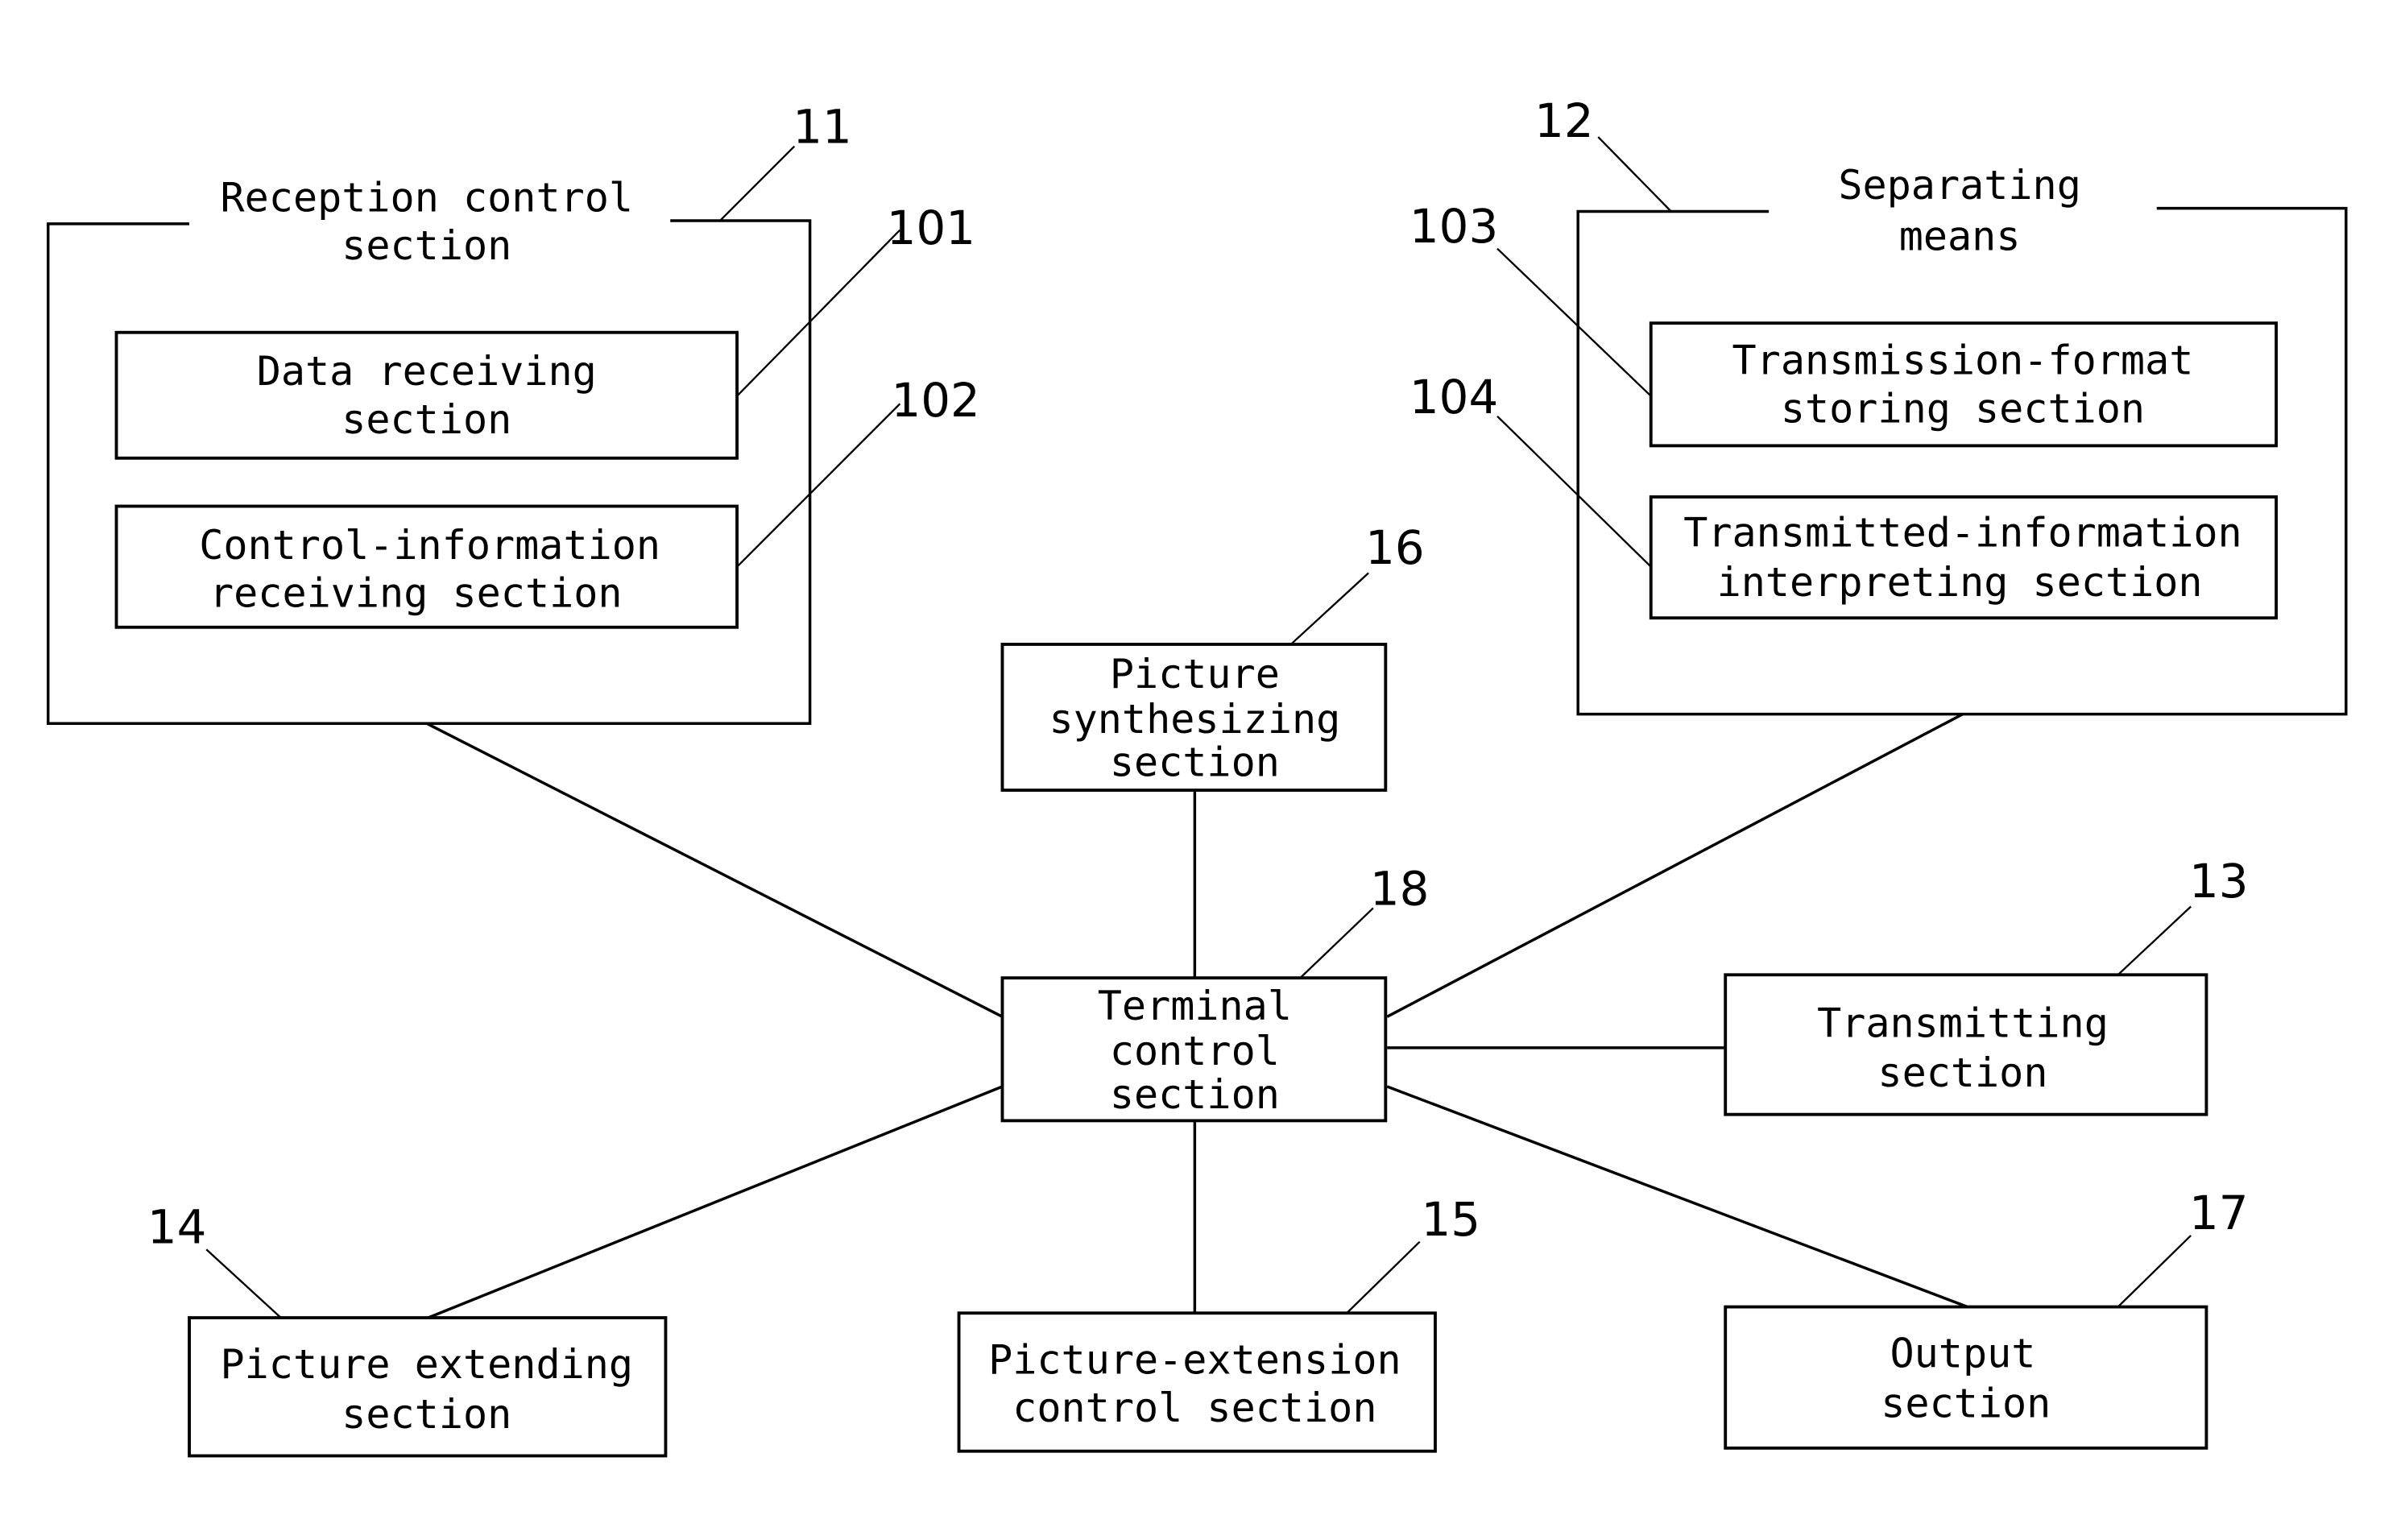 Image resolution: width=2405 pixels, height=1540 pixels. What do you see at coordinates (936, 400) in the screenshot?
I see `ref-102: 102` at bounding box center [936, 400].